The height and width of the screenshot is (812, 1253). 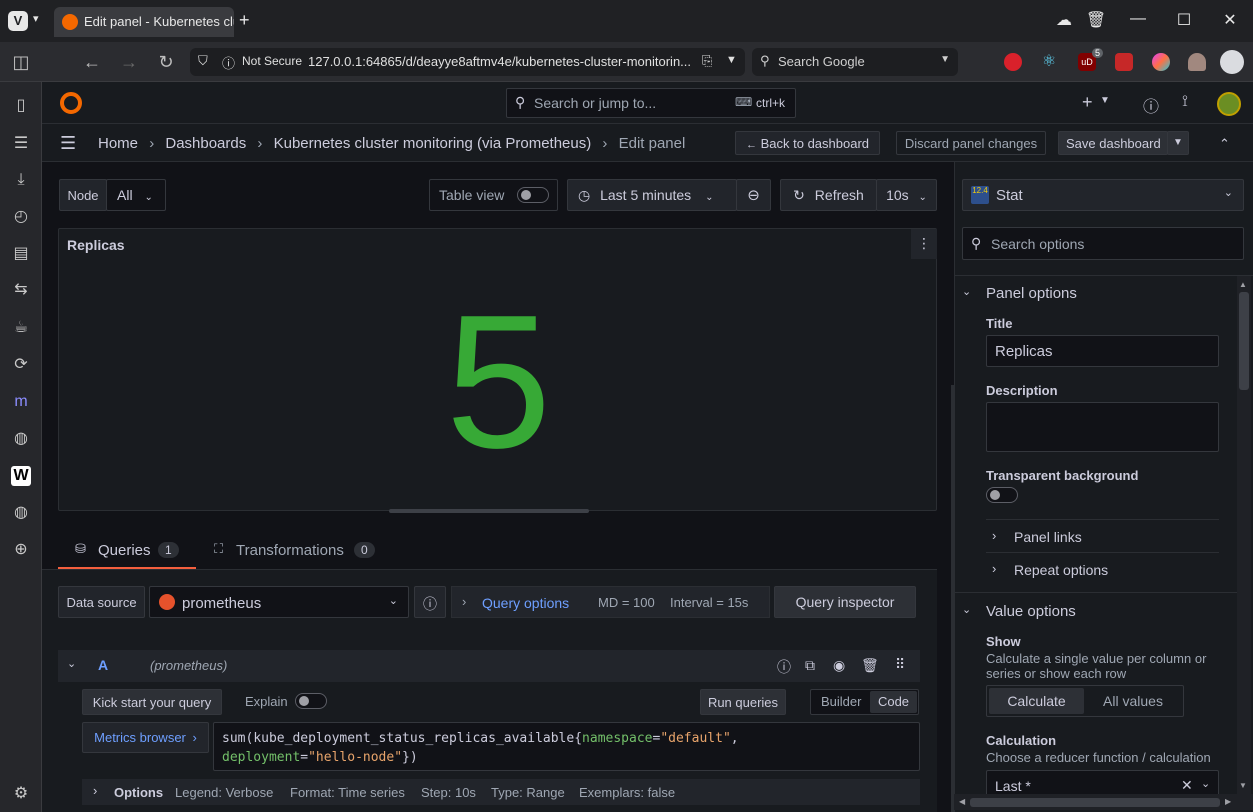 What do you see at coordinates (652, 195) in the screenshot?
I see `time-range-picker: ◷ Last 5 minutes ⌄` at bounding box center [652, 195].